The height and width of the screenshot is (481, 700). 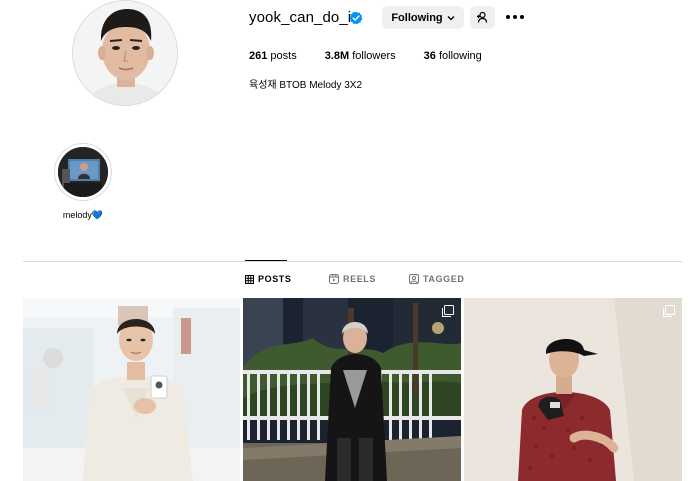 I want to click on posts-stat: 261 posts, so click(x=273, y=56).